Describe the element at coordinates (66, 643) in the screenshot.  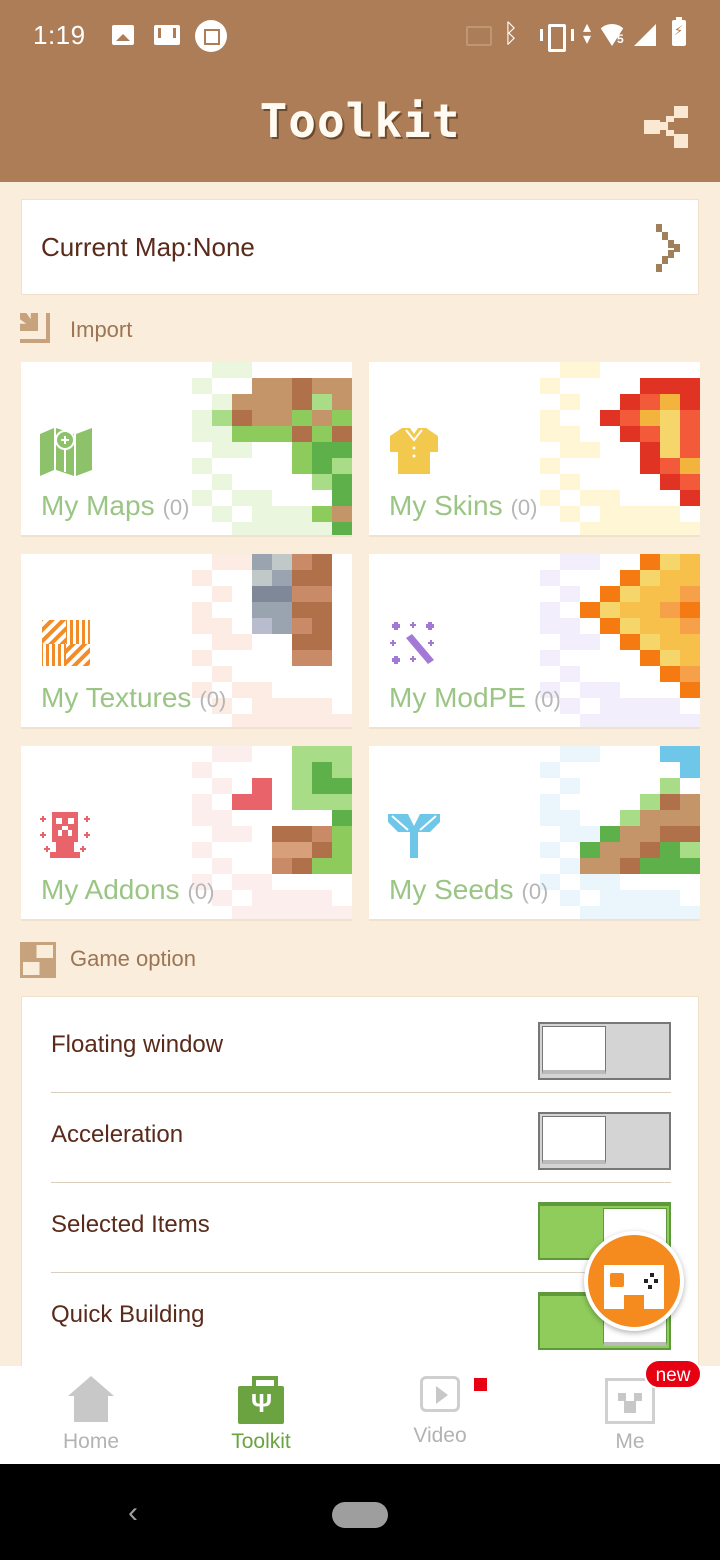
I see `texture-icon` at that location.